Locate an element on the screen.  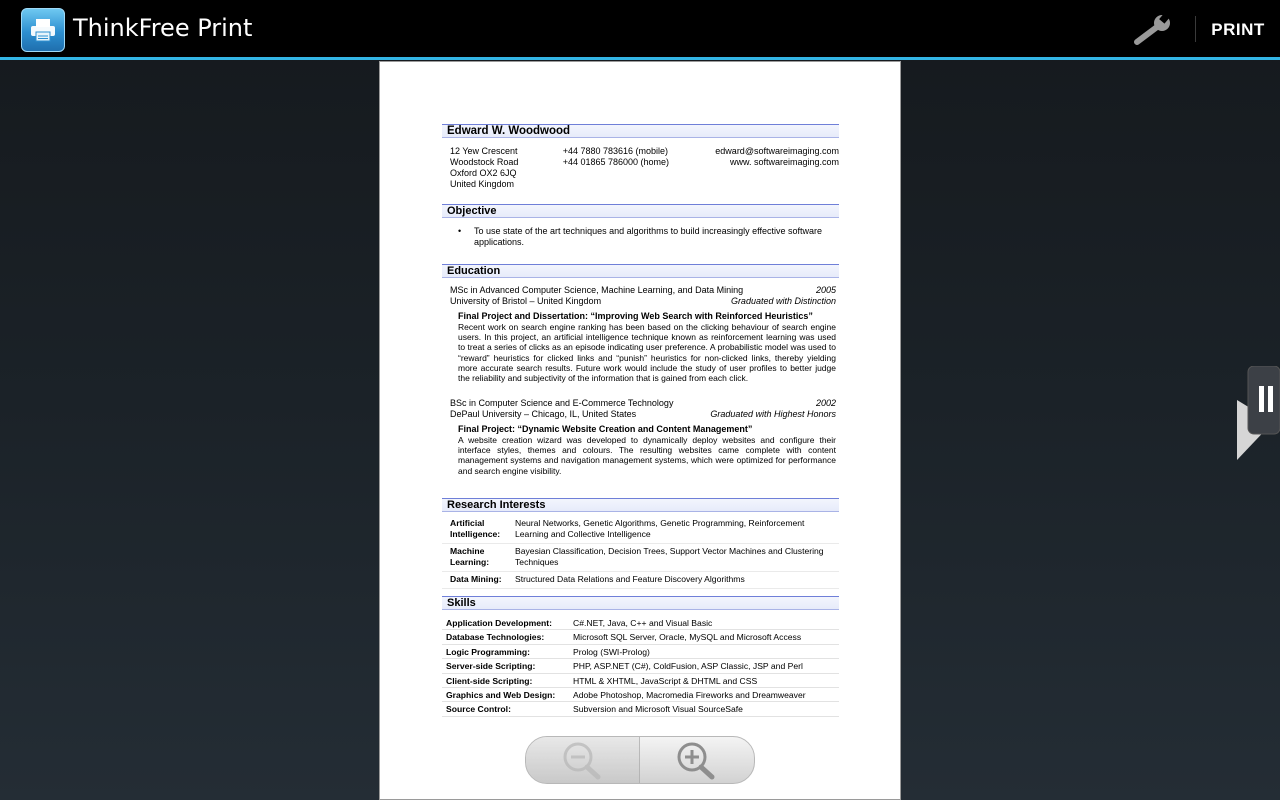
section-objective: Objective is located at coordinates (640, 211).